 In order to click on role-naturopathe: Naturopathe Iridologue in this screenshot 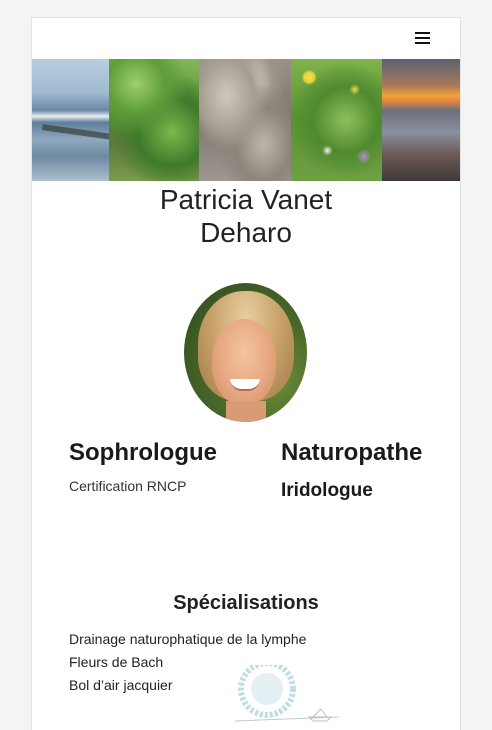, I will do `click(351, 470)`.